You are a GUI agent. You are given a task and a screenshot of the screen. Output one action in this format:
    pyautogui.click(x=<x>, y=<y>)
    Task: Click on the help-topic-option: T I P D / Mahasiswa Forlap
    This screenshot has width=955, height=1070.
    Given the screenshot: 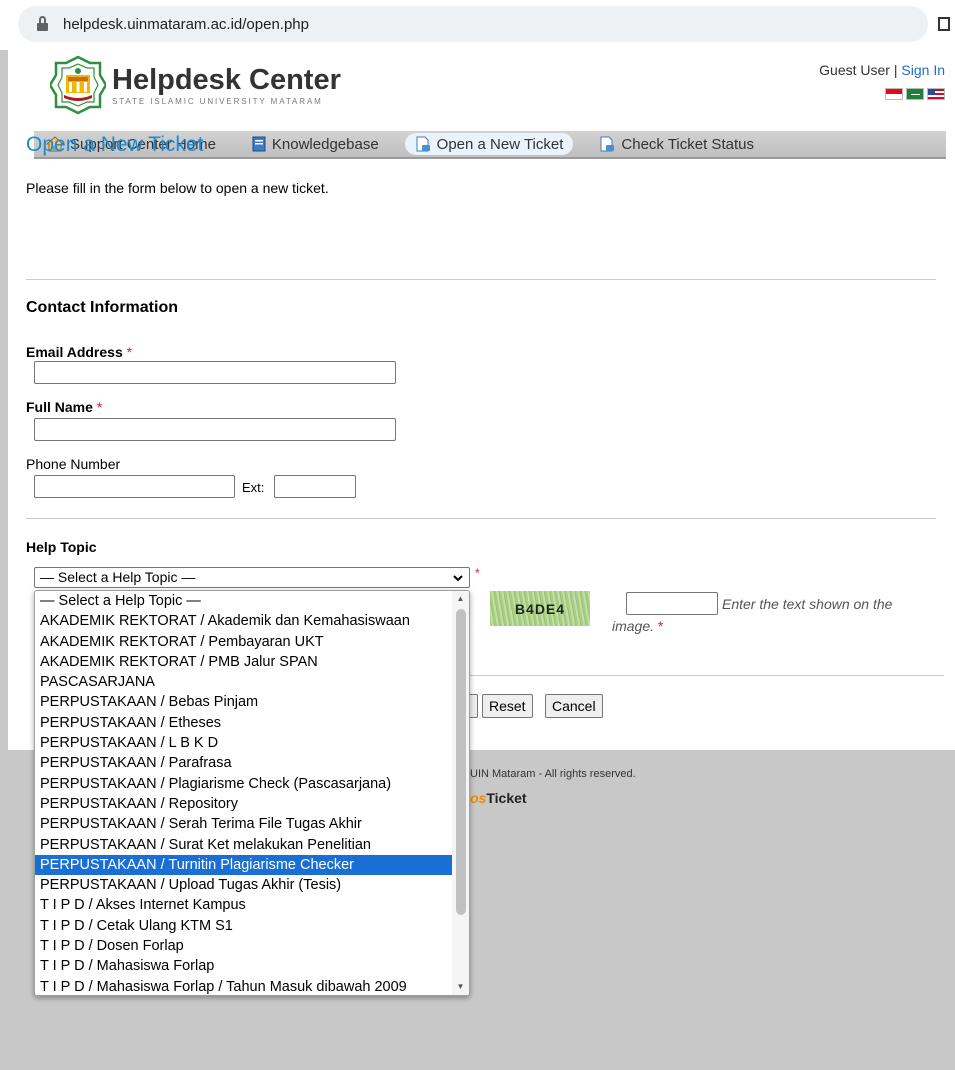 What is the action you would take?
    pyautogui.click(x=244, y=966)
    